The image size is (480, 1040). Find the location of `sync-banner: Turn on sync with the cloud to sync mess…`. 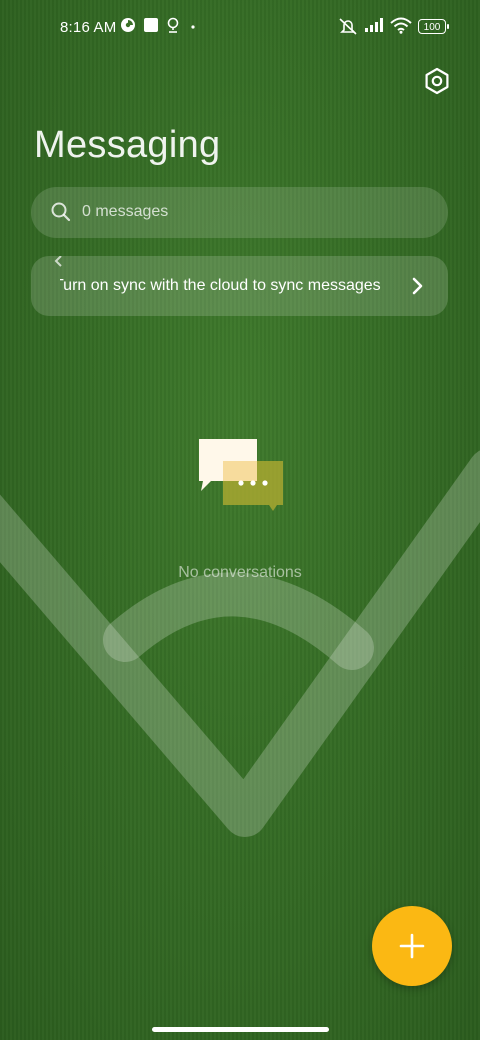

sync-banner: Turn on sync with the cloud to sync mess… is located at coordinates (239, 286).